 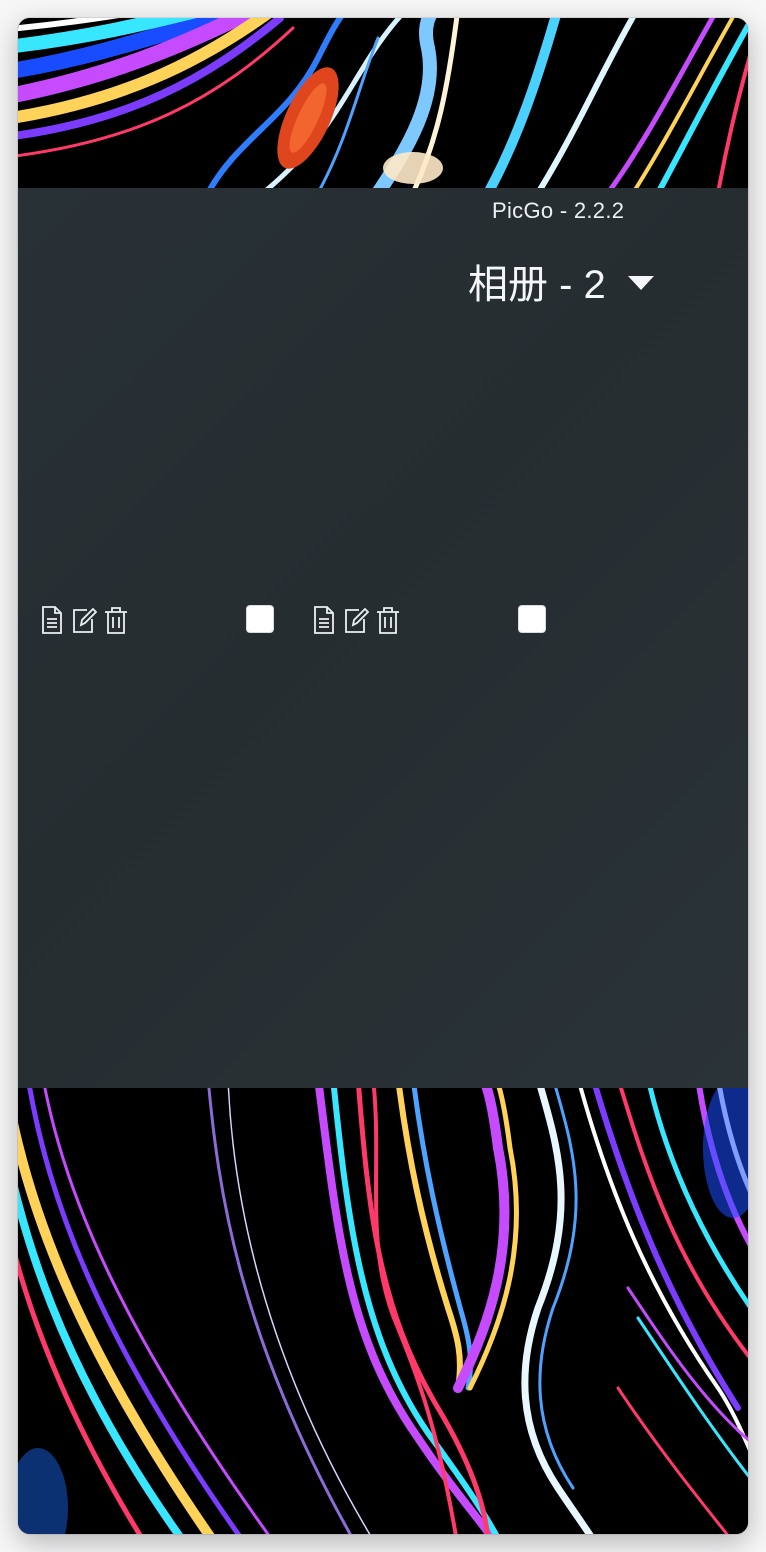 What do you see at coordinates (383, 103) in the screenshot?
I see `wallpaper-top` at bounding box center [383, 103].